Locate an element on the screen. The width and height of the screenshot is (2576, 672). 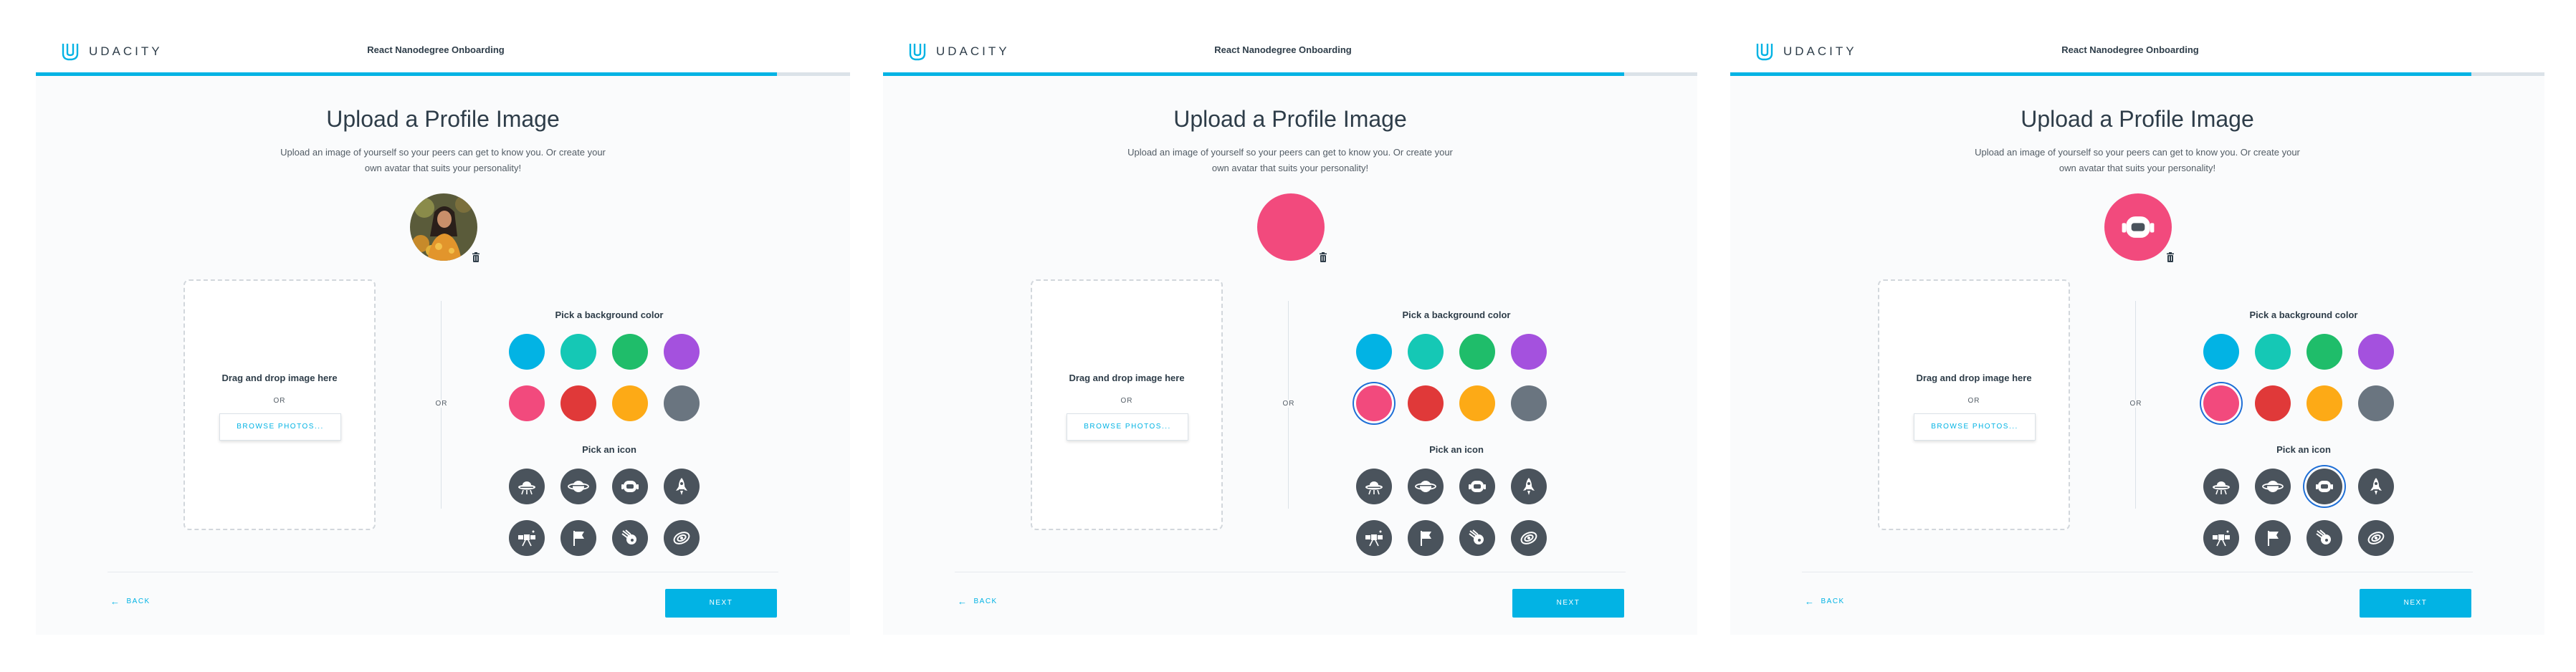
color-swatch-grid is located at coordinates (1456, 377).